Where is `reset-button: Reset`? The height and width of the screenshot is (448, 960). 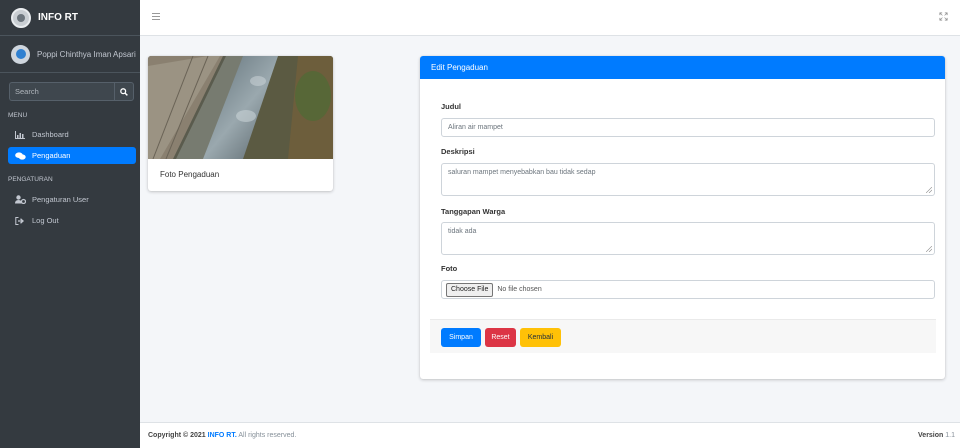 reset-button: Reset is located at coordinates (500, 337).